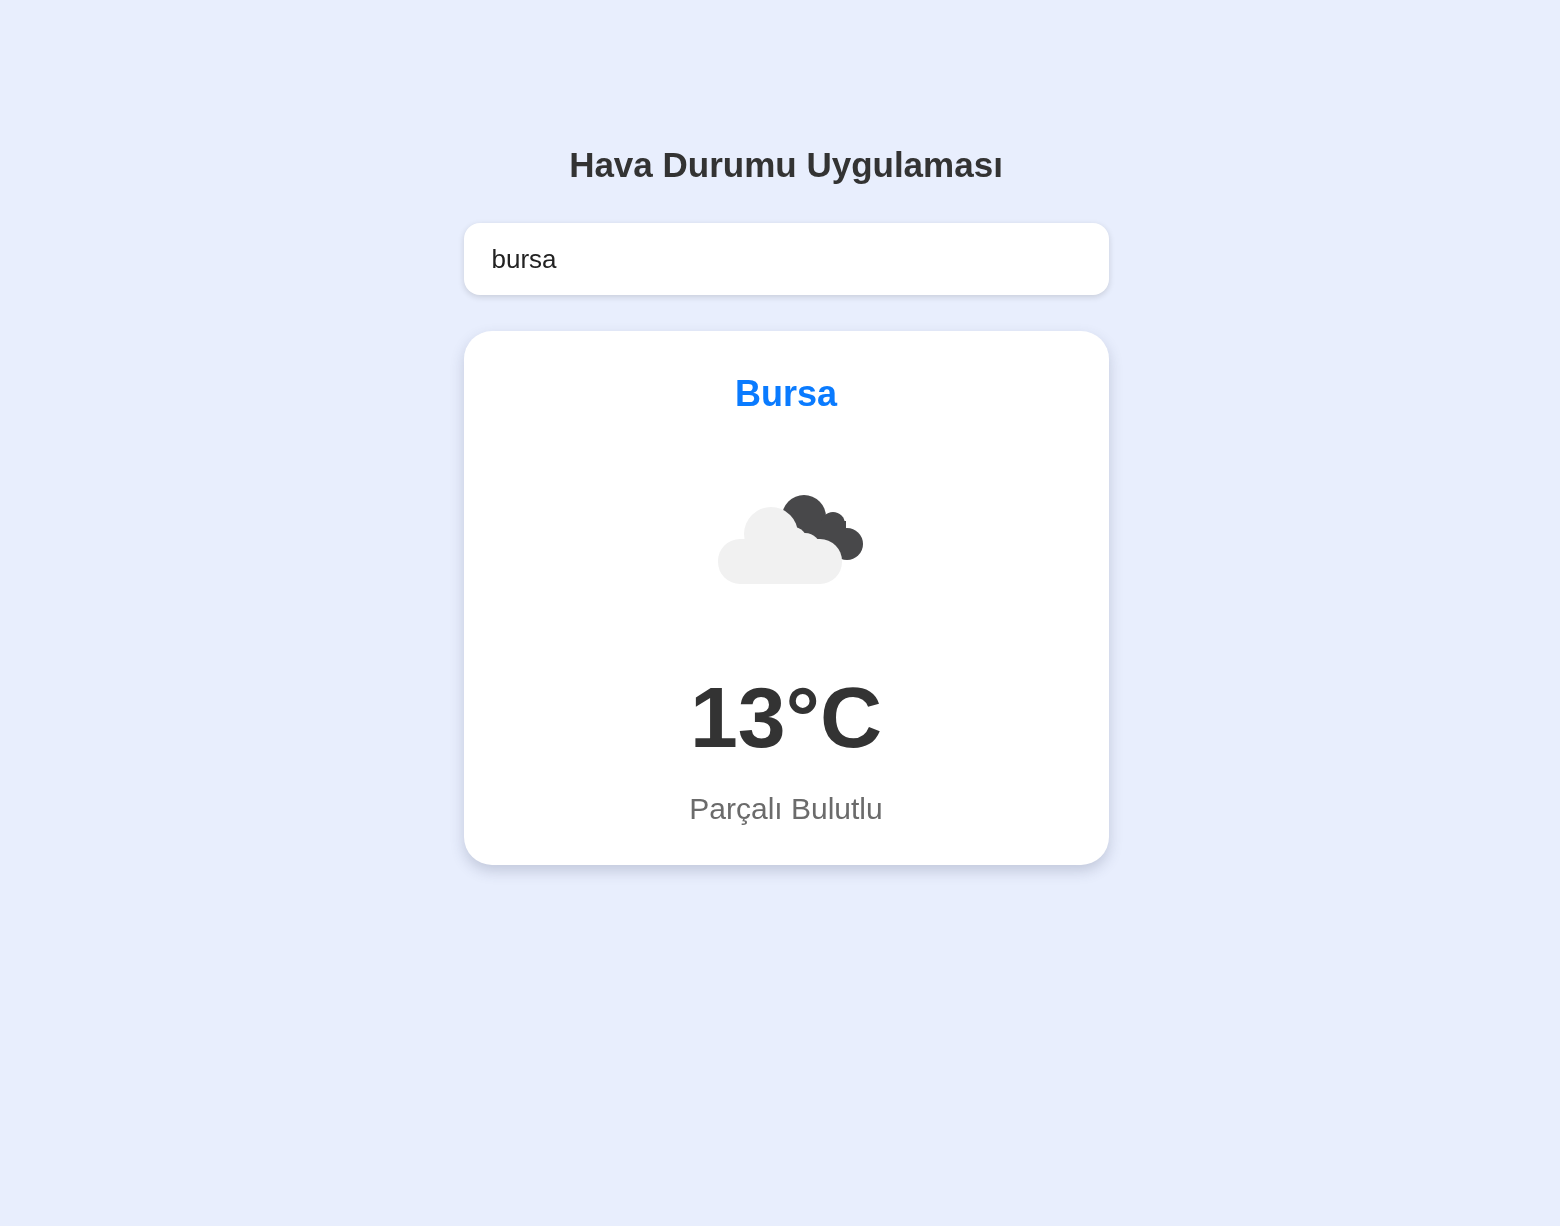 The width and height of the screenshot is (1560, 1226). Describe the element at coordinates (786, 165) in the screenshot. I see `app-title: Hava Durumu Uygulaması` at that location.